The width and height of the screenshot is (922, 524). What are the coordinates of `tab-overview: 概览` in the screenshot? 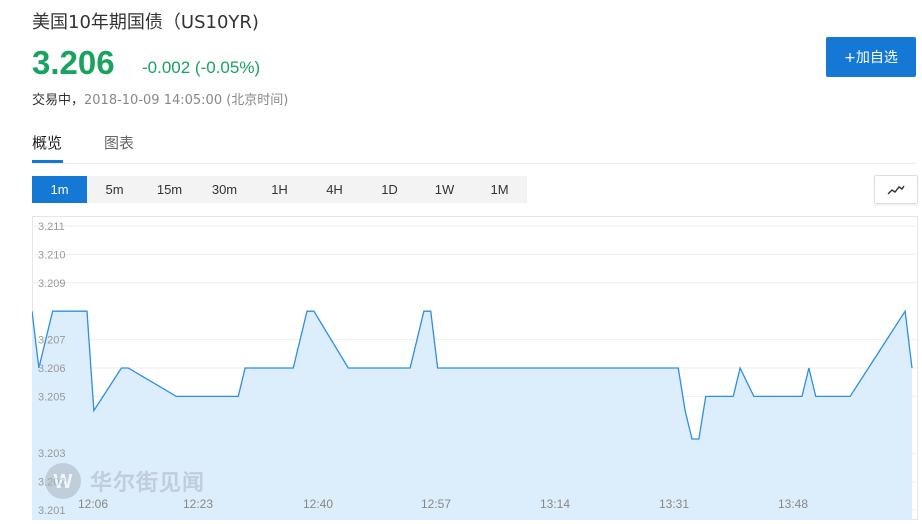 It's located at (47, 142).